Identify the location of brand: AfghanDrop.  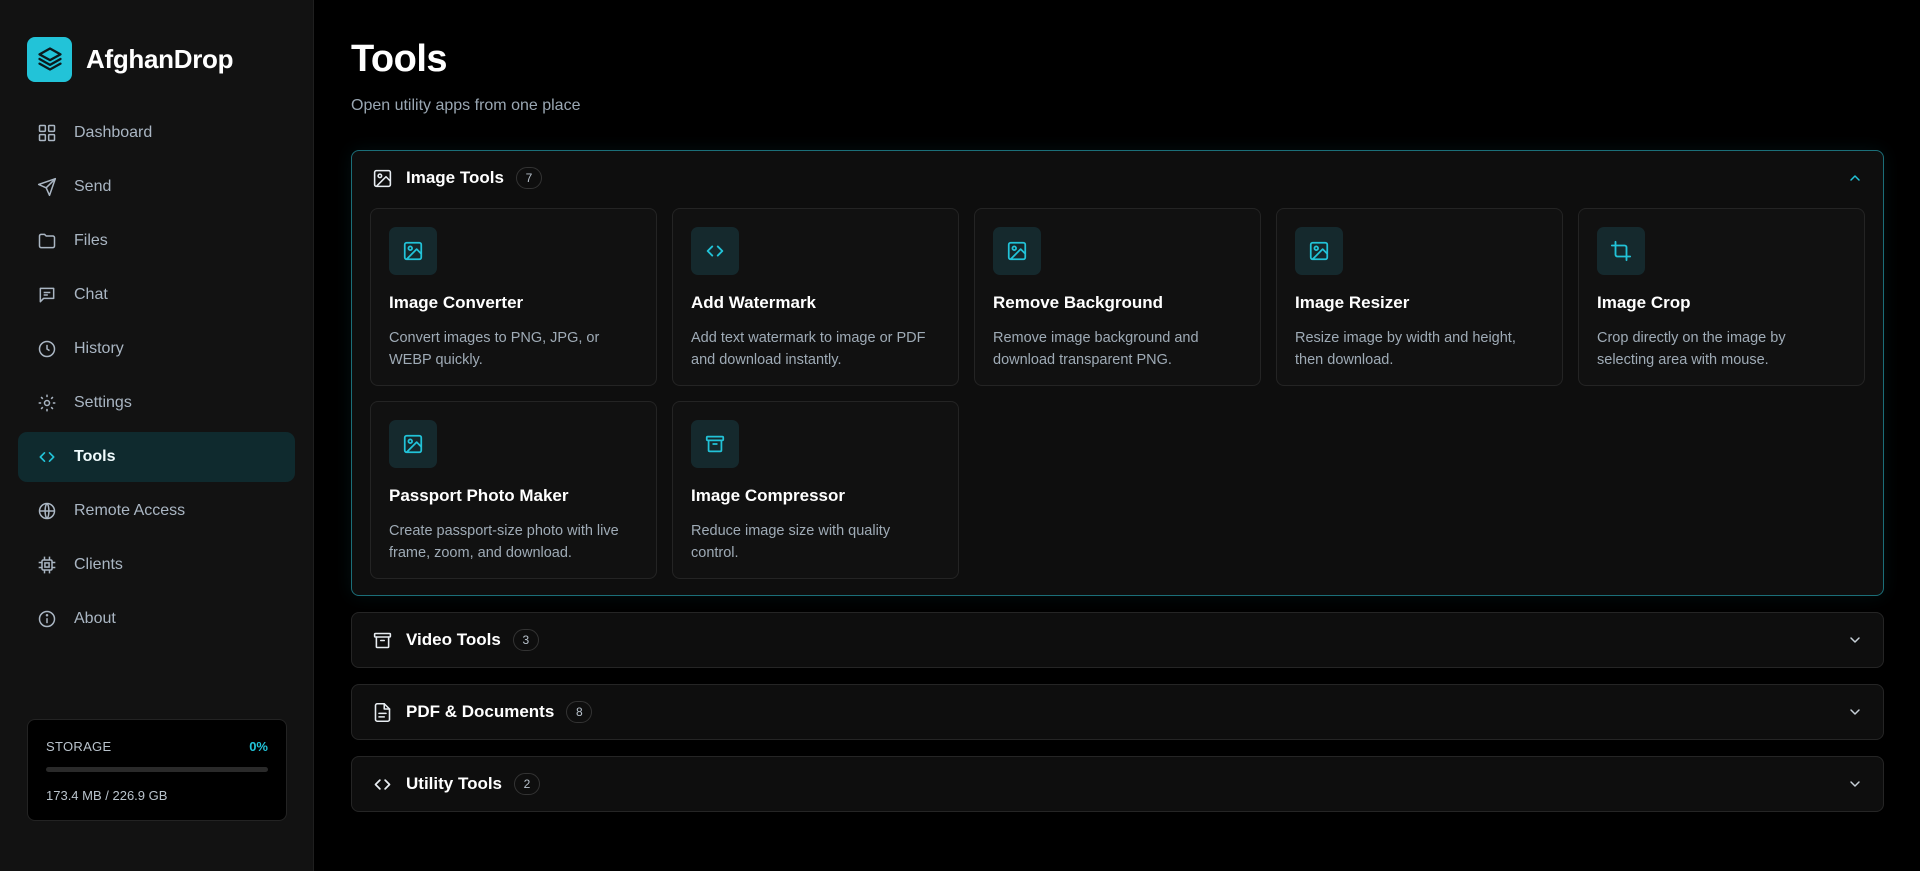
(156, 47).